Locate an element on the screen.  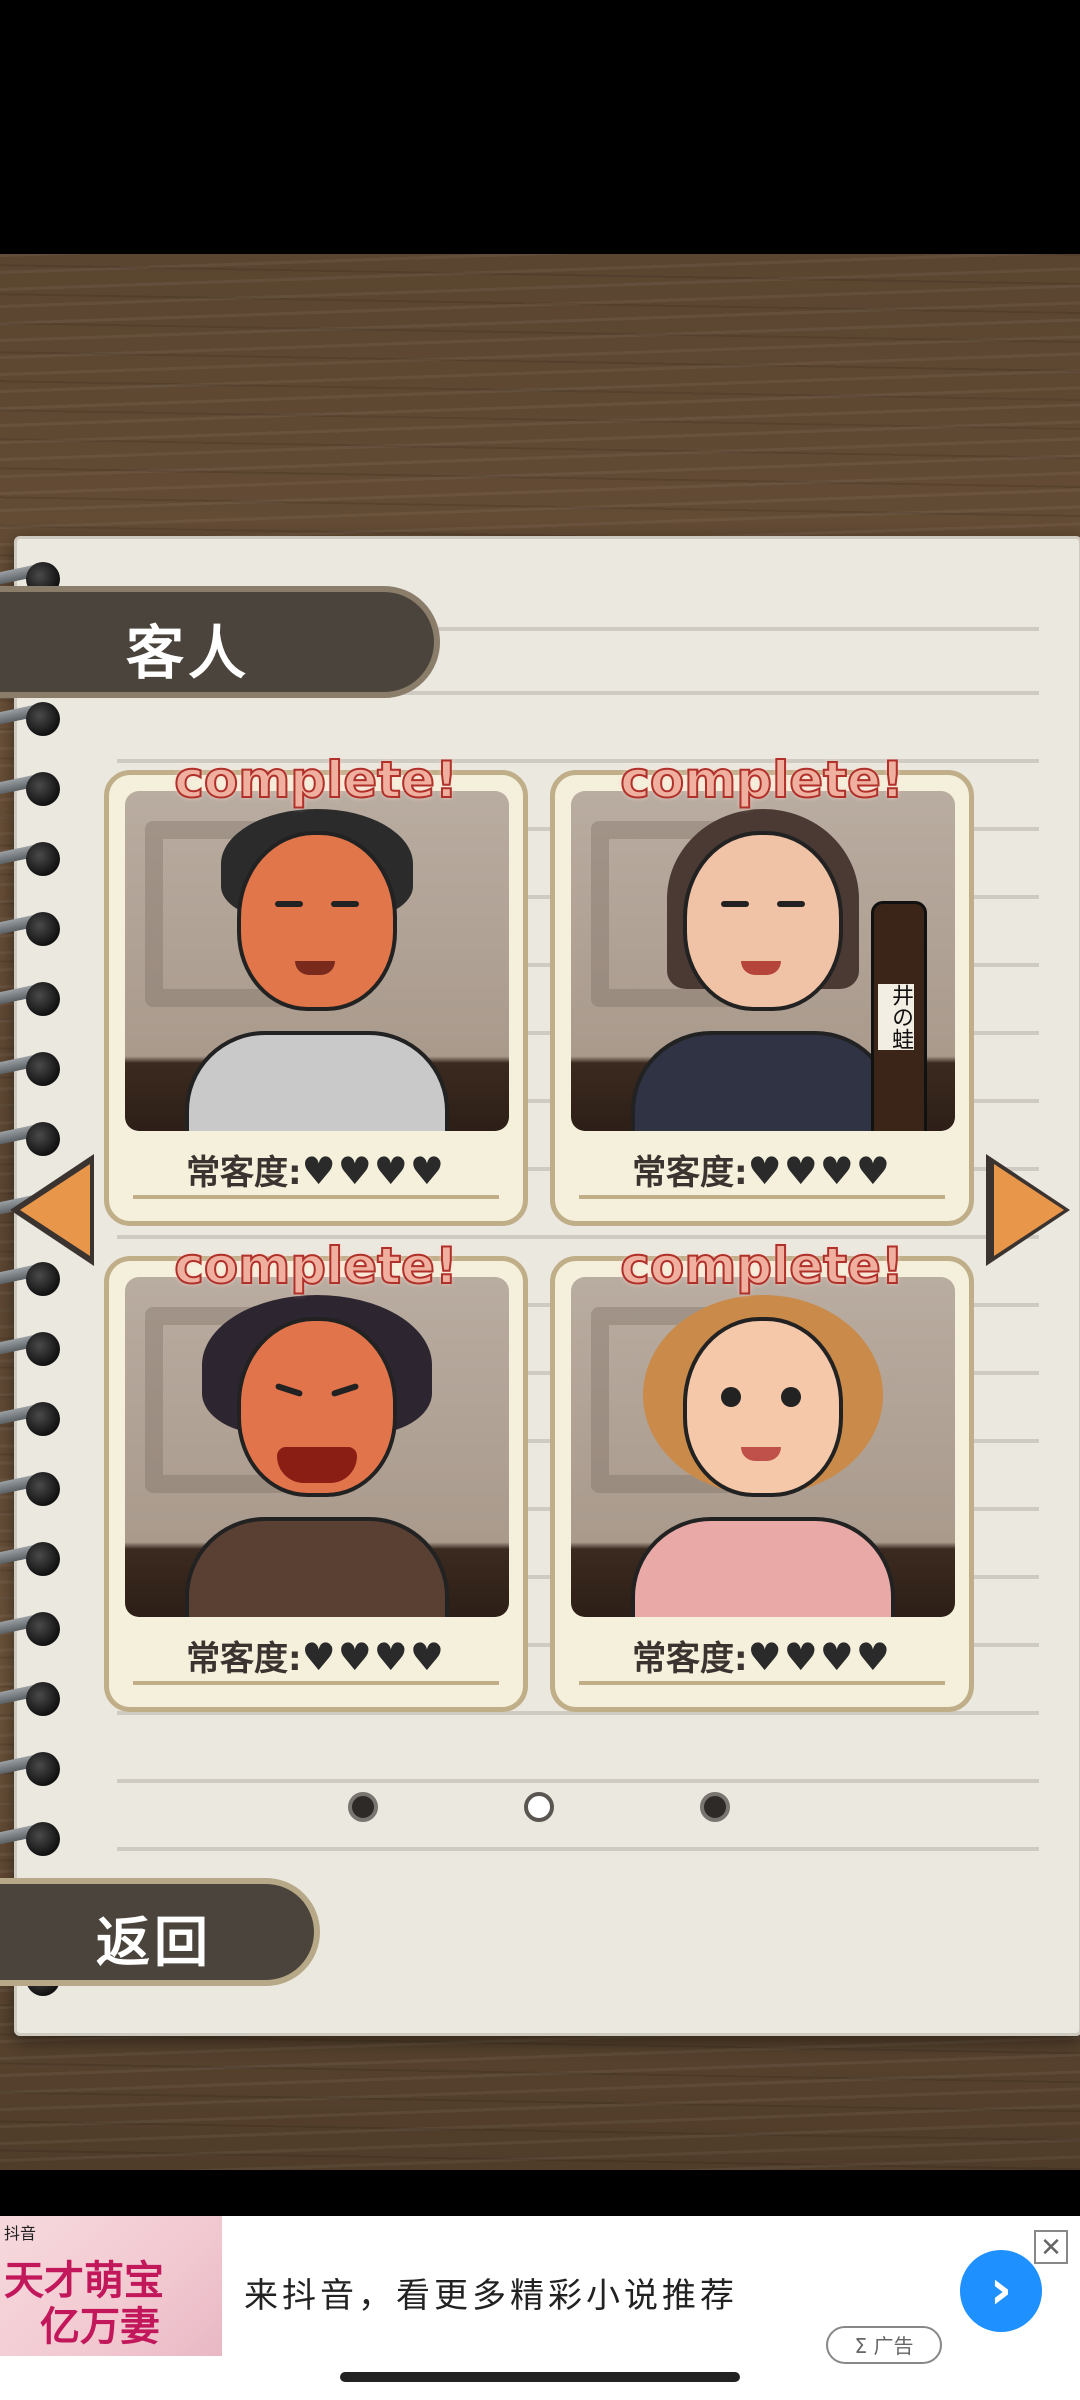
next-page-arrow-icon is located at coordinates (1031, 1212).